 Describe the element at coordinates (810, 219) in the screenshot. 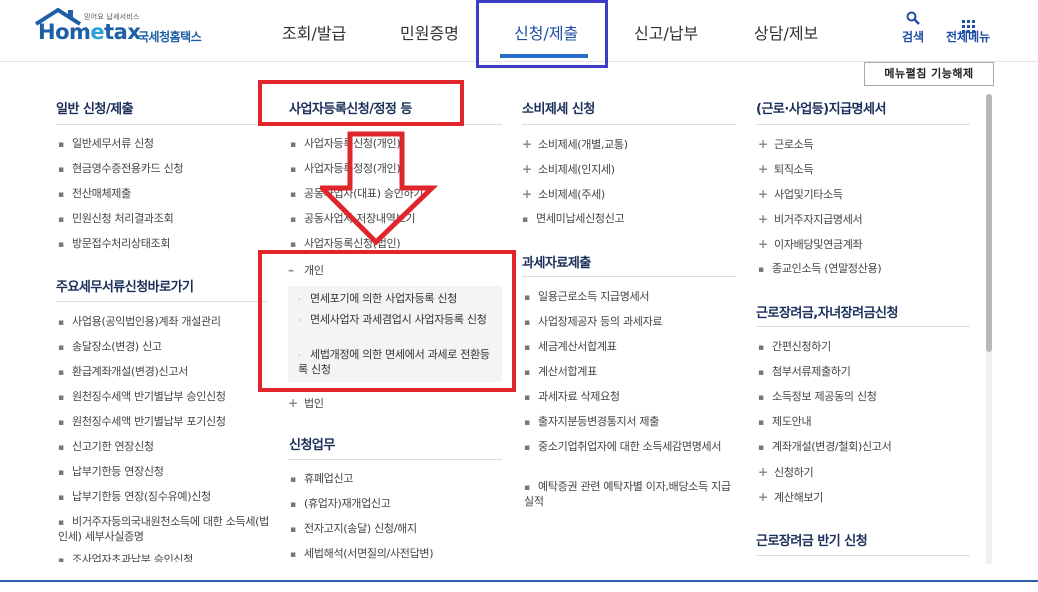

I see `menu-link: + 비거주자지급명세서` at that location.